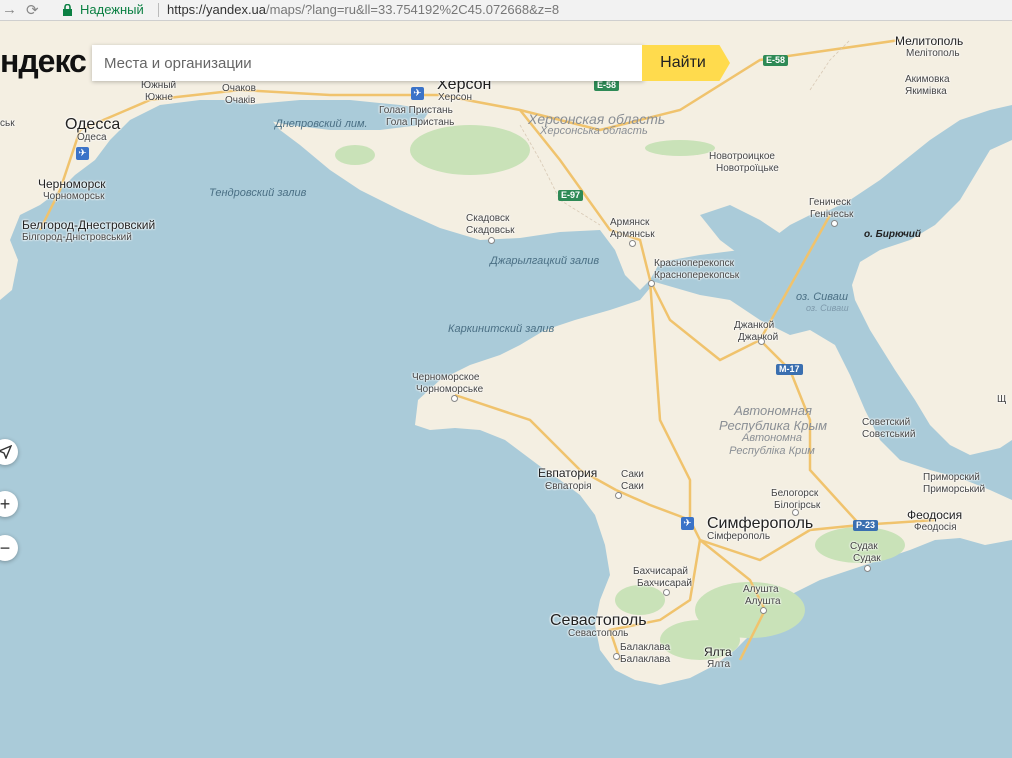 This screenshot has height=758, width=1012. I want to click on city-label-alt: Сімферополь, so click(739, 536).